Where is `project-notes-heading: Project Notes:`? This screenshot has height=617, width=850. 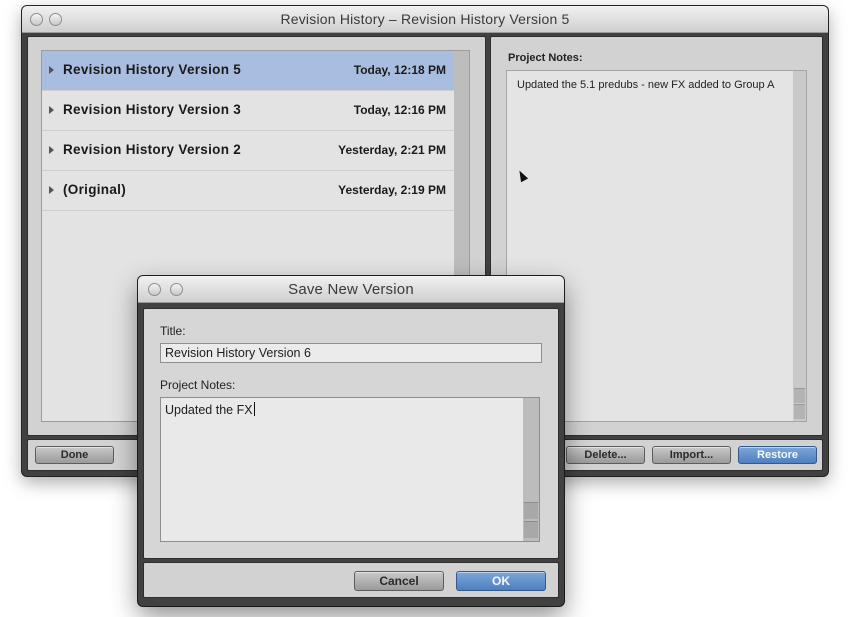 project-notes-heading: Project Notes: is located at coordinates (545, 58).